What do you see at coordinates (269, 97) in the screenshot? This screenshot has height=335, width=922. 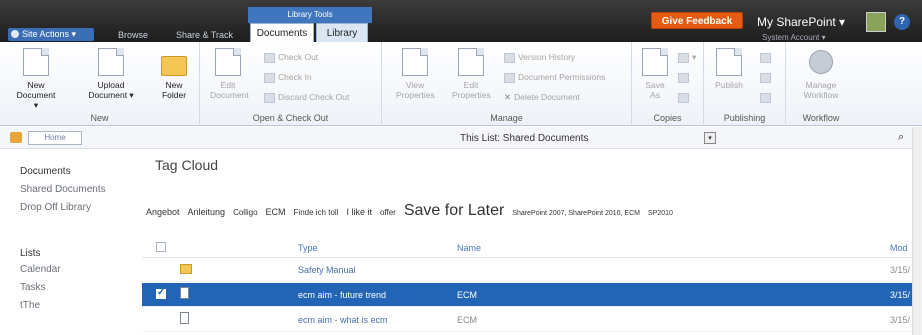 I see `discard-check-out-icon` at bounding box center [269, 97].